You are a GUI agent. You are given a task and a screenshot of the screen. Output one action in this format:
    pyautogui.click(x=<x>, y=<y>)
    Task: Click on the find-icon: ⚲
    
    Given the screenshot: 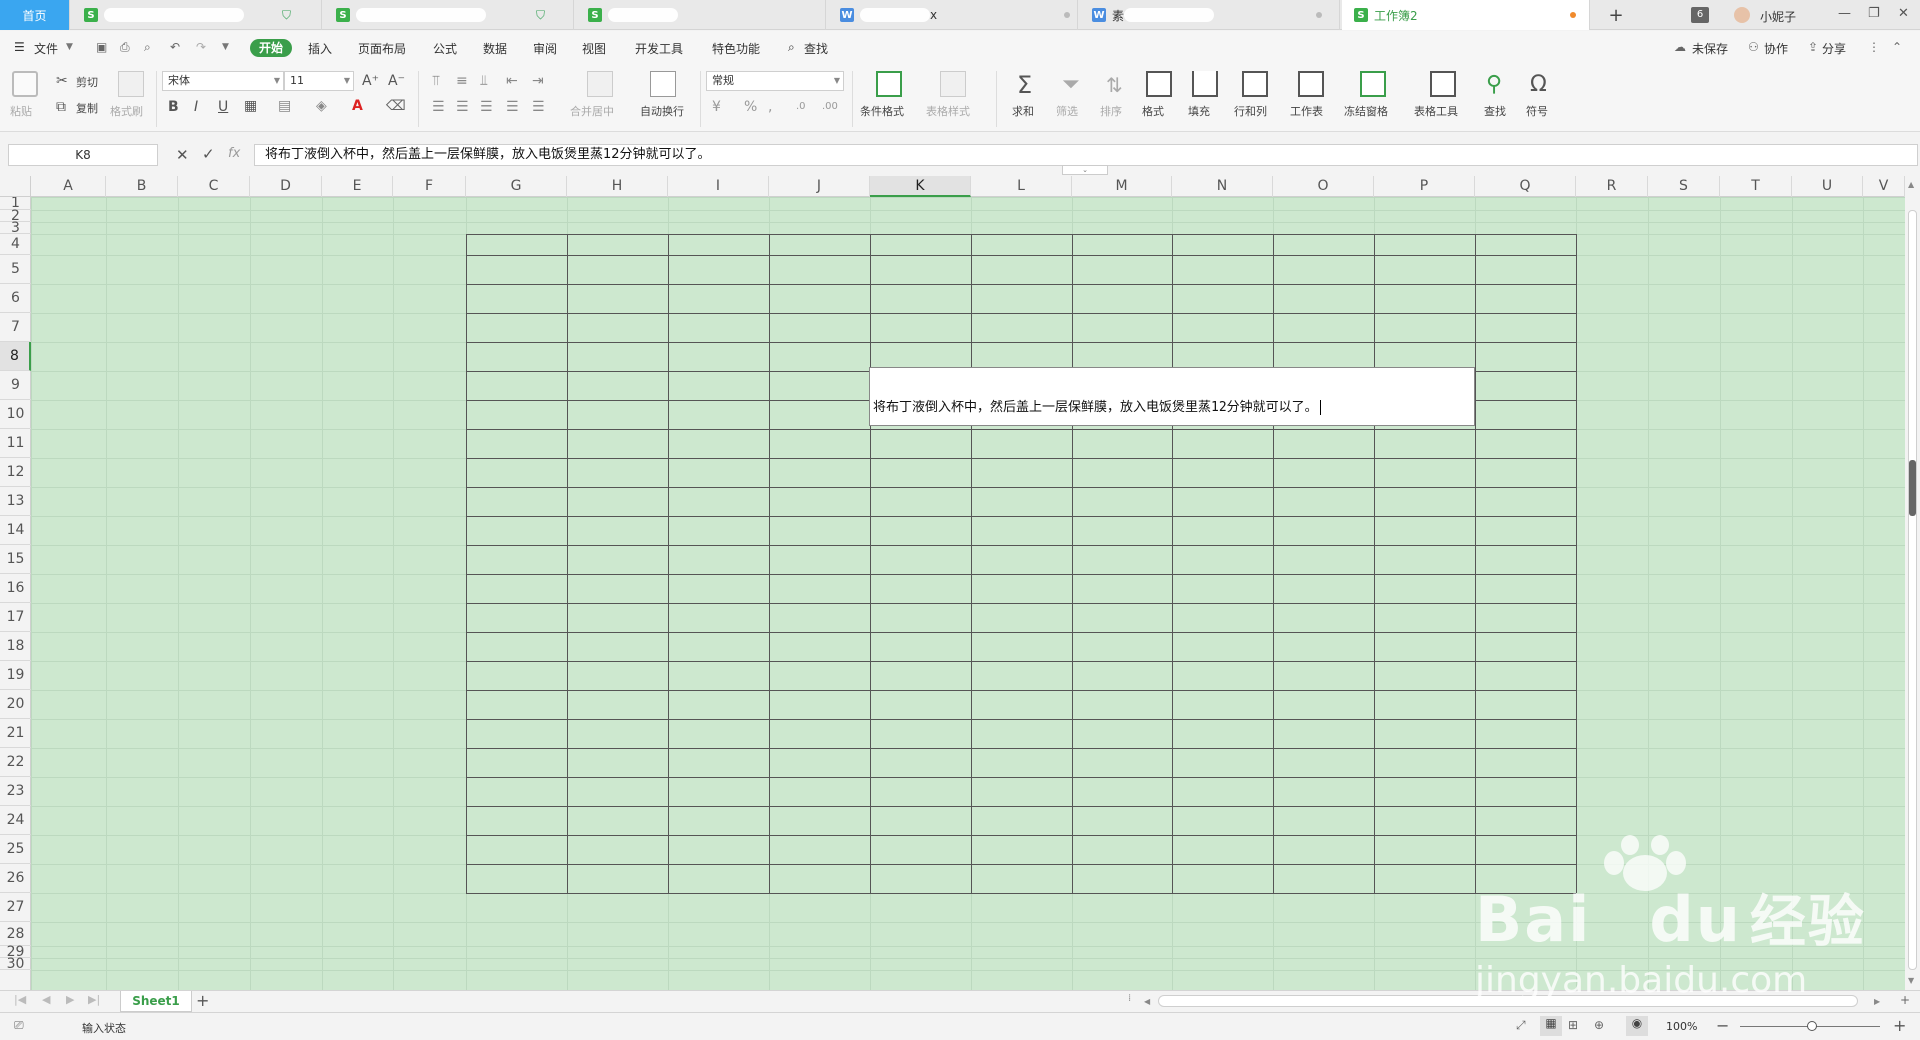 What is the action you would take?
    pyautogui.click(x=1494, y=85)
    